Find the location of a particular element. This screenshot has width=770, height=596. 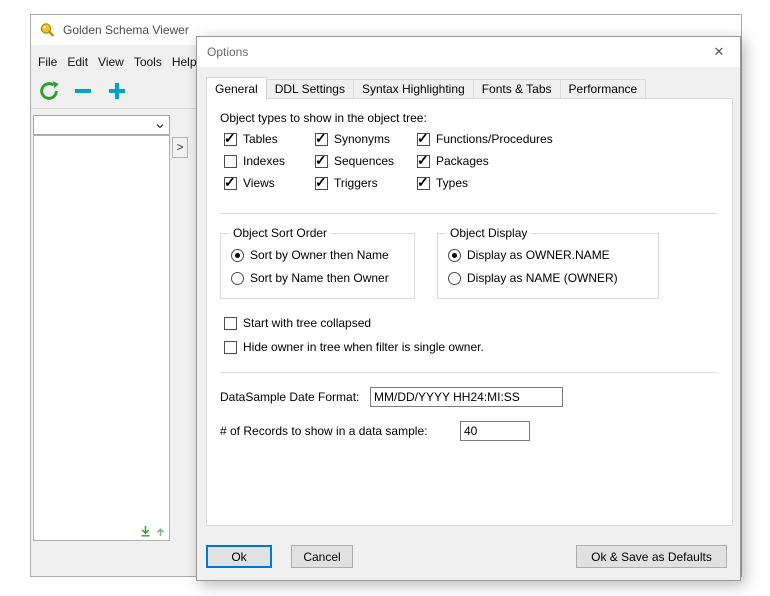

menubar: File Edit View Tools Help is located at coordinates (117, 62).